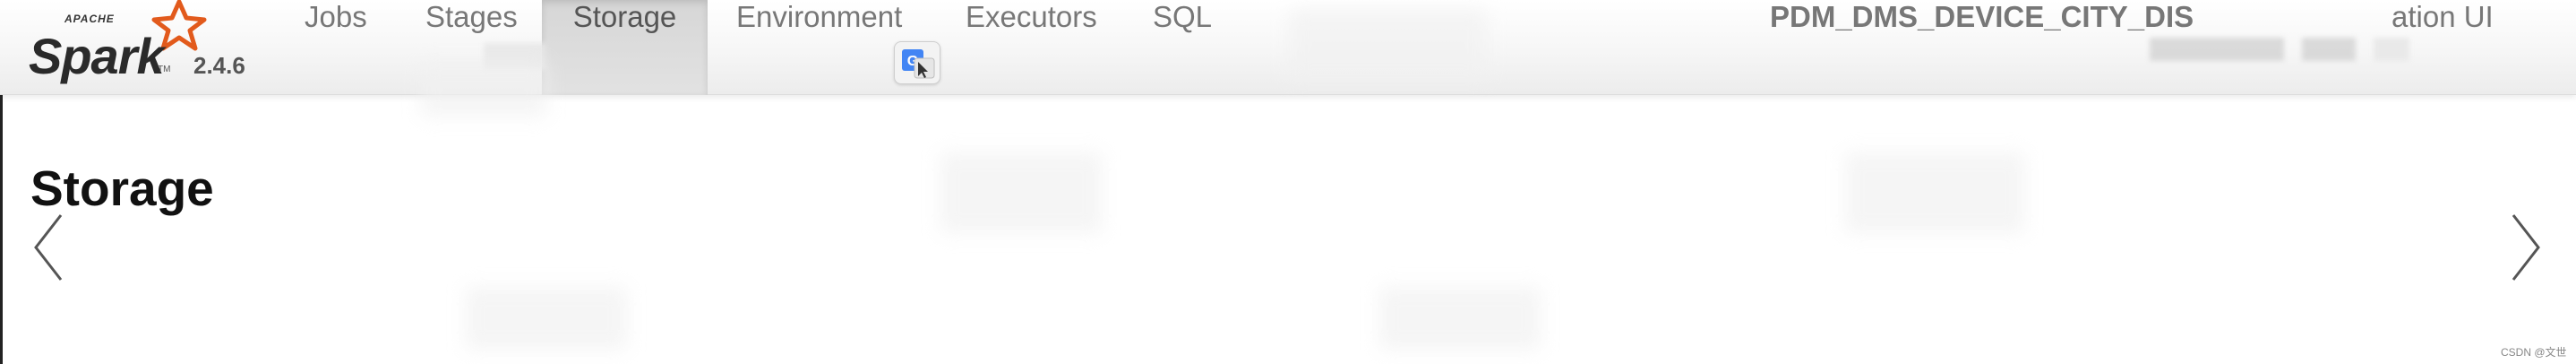 The width and height of the screenshot is (2576, 364). I want to click on tab-storage: Storage, so click(625, 47).